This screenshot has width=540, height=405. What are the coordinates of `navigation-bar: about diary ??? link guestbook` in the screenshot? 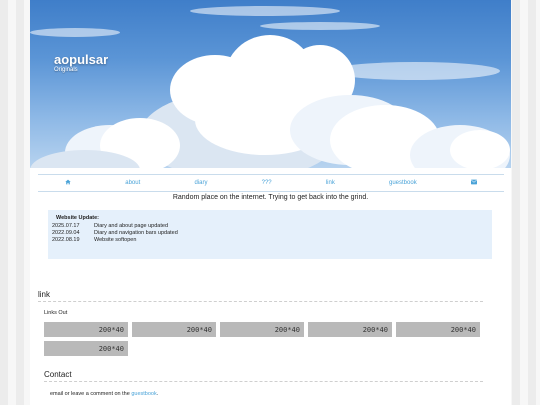 It's located at (271, 183).